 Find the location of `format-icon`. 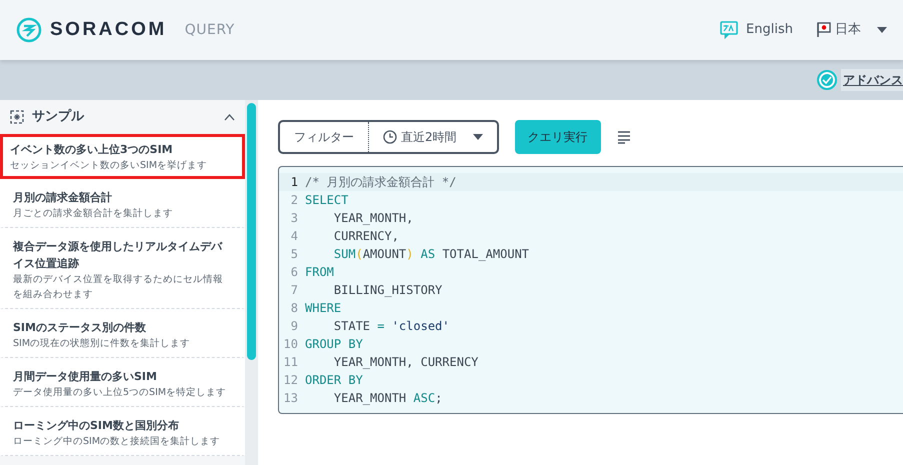

format-icon is located at coordinates (623, 137).